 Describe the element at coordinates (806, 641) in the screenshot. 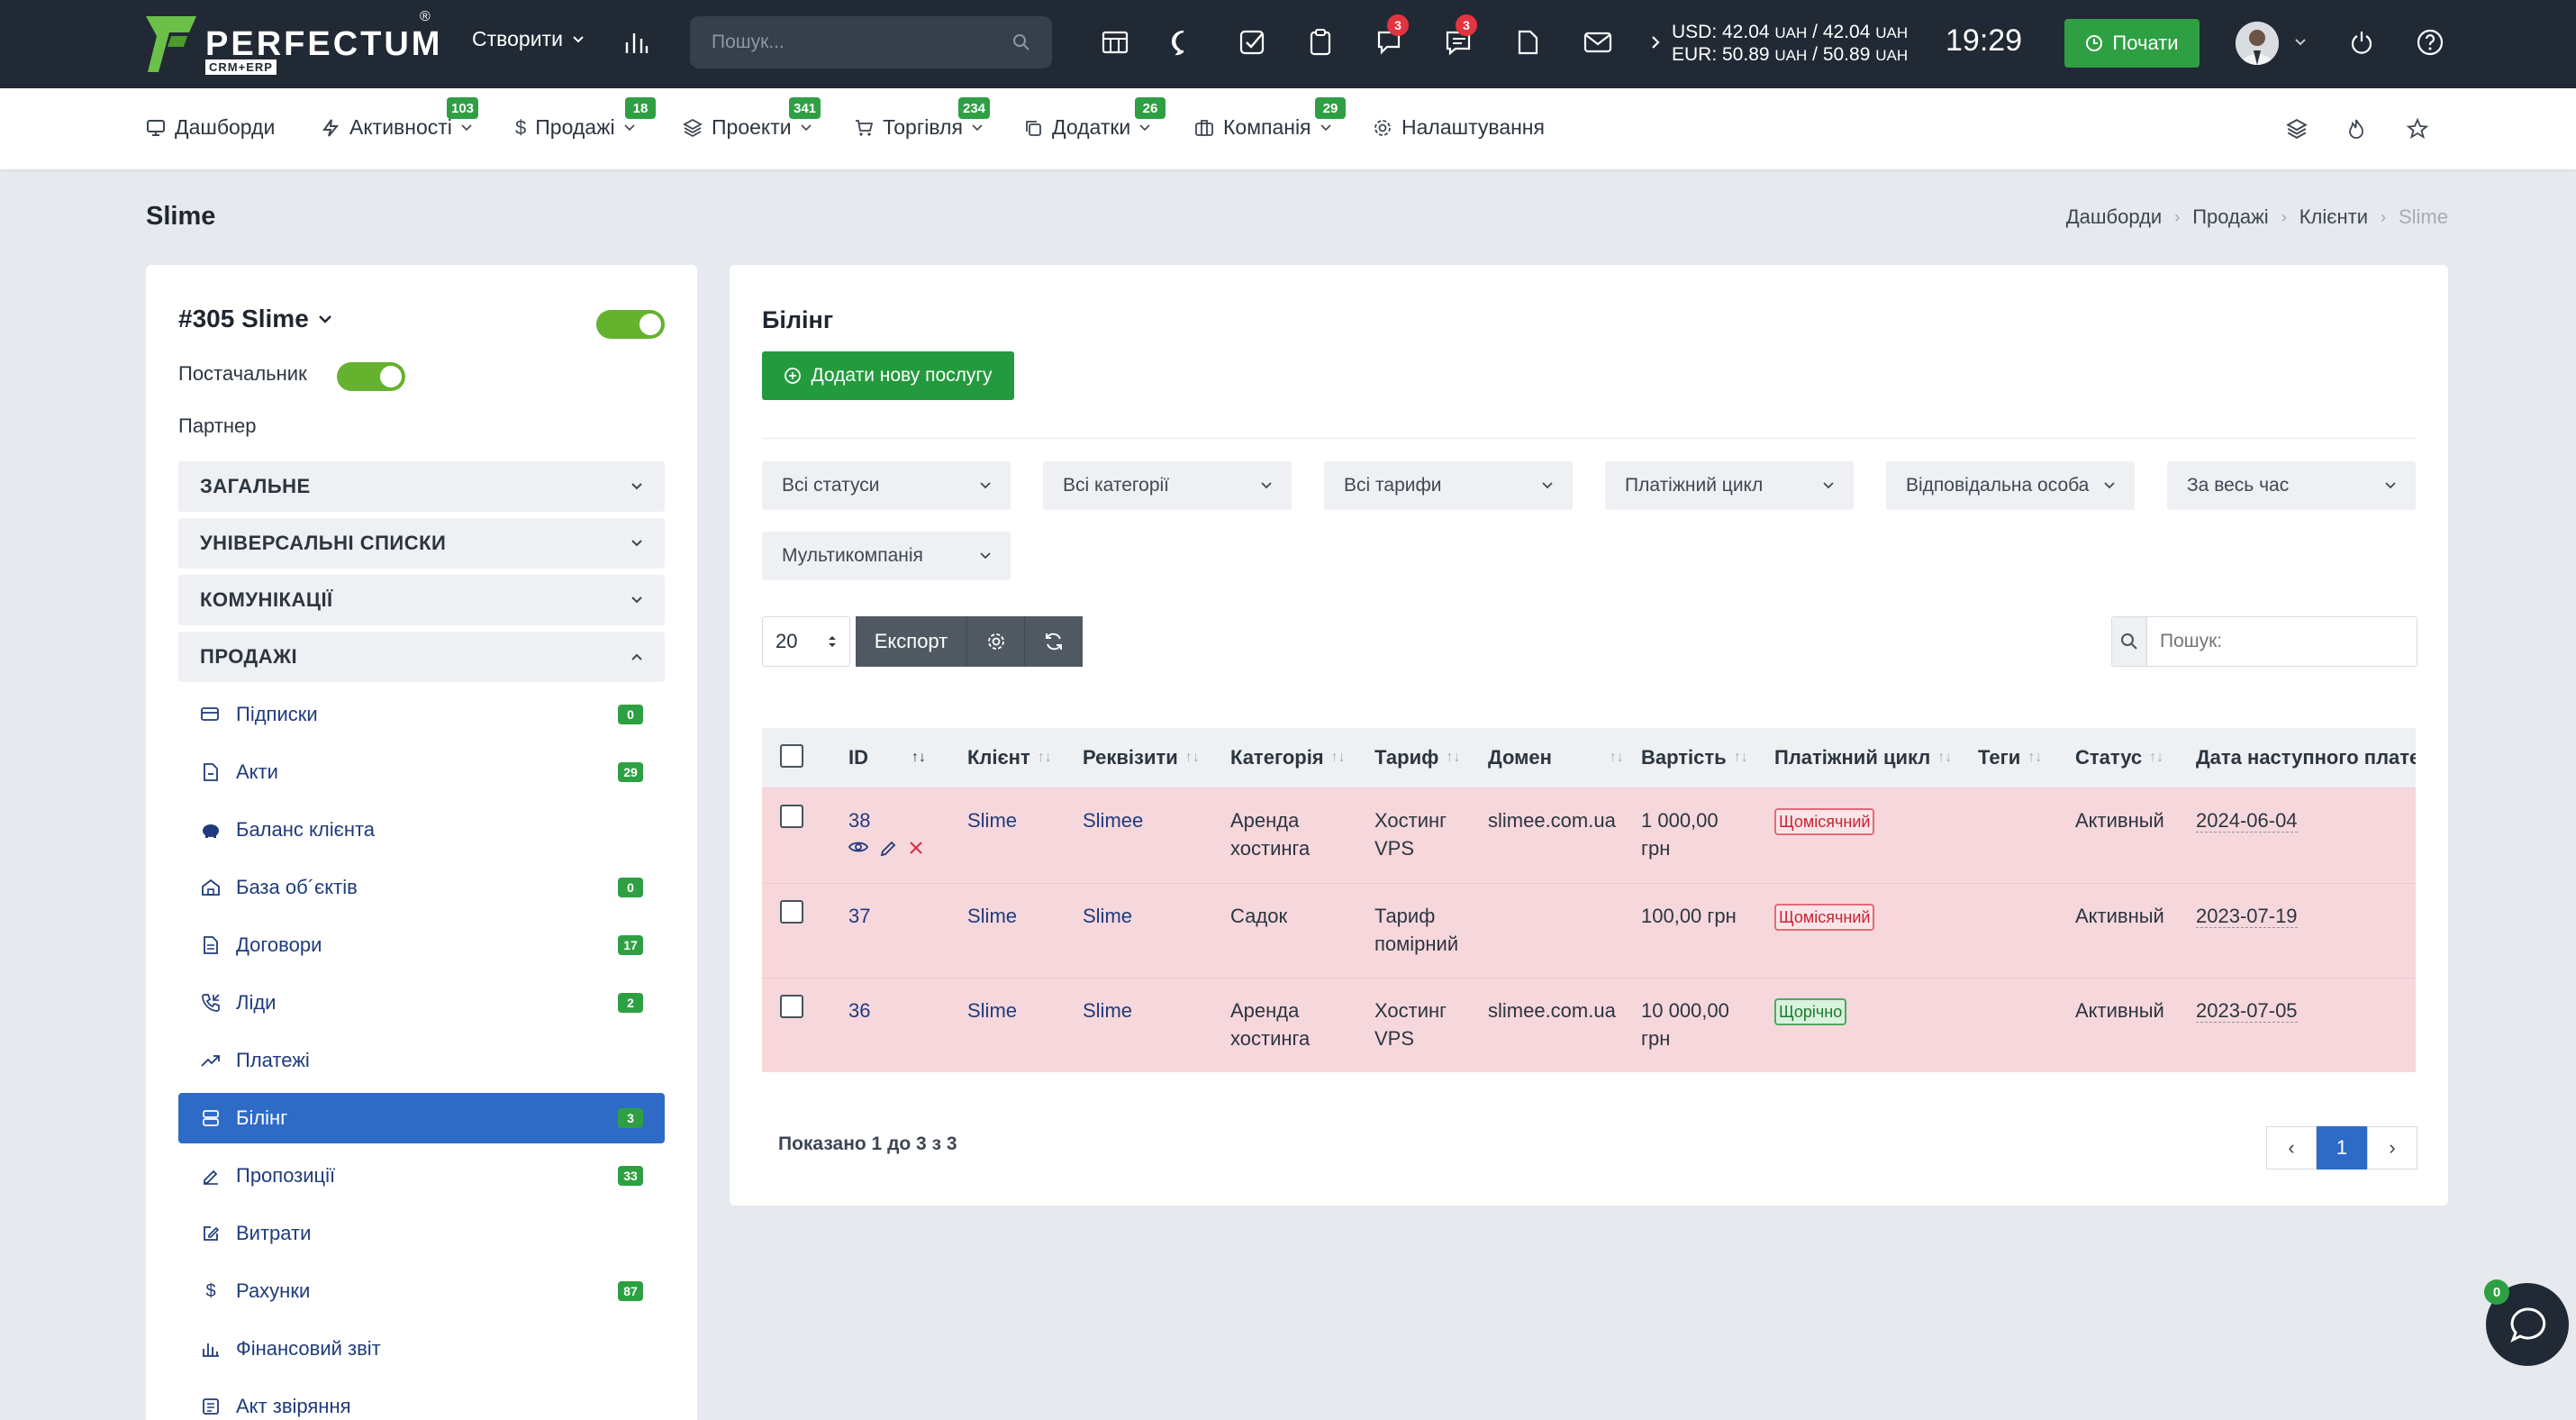

I see `per-page-select: 20` at that location.